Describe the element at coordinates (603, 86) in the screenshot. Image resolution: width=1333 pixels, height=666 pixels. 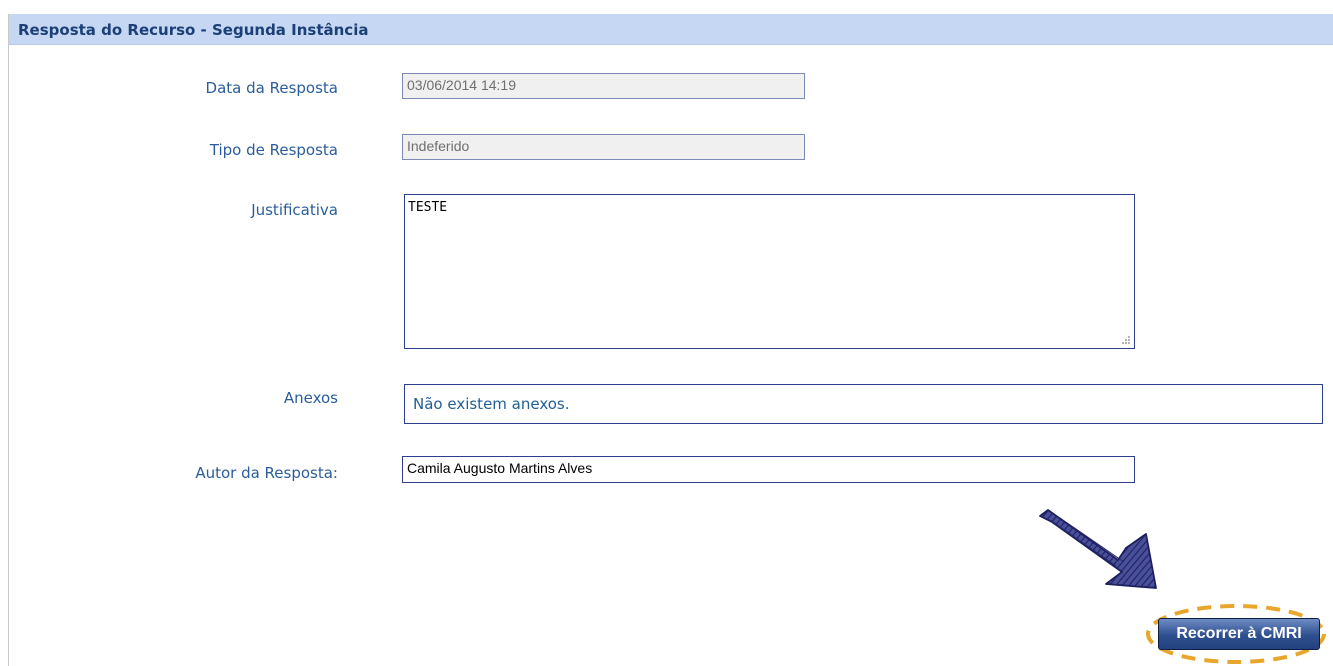
I see `data-resposta-field: 03/06/2014 14:19` at that location.